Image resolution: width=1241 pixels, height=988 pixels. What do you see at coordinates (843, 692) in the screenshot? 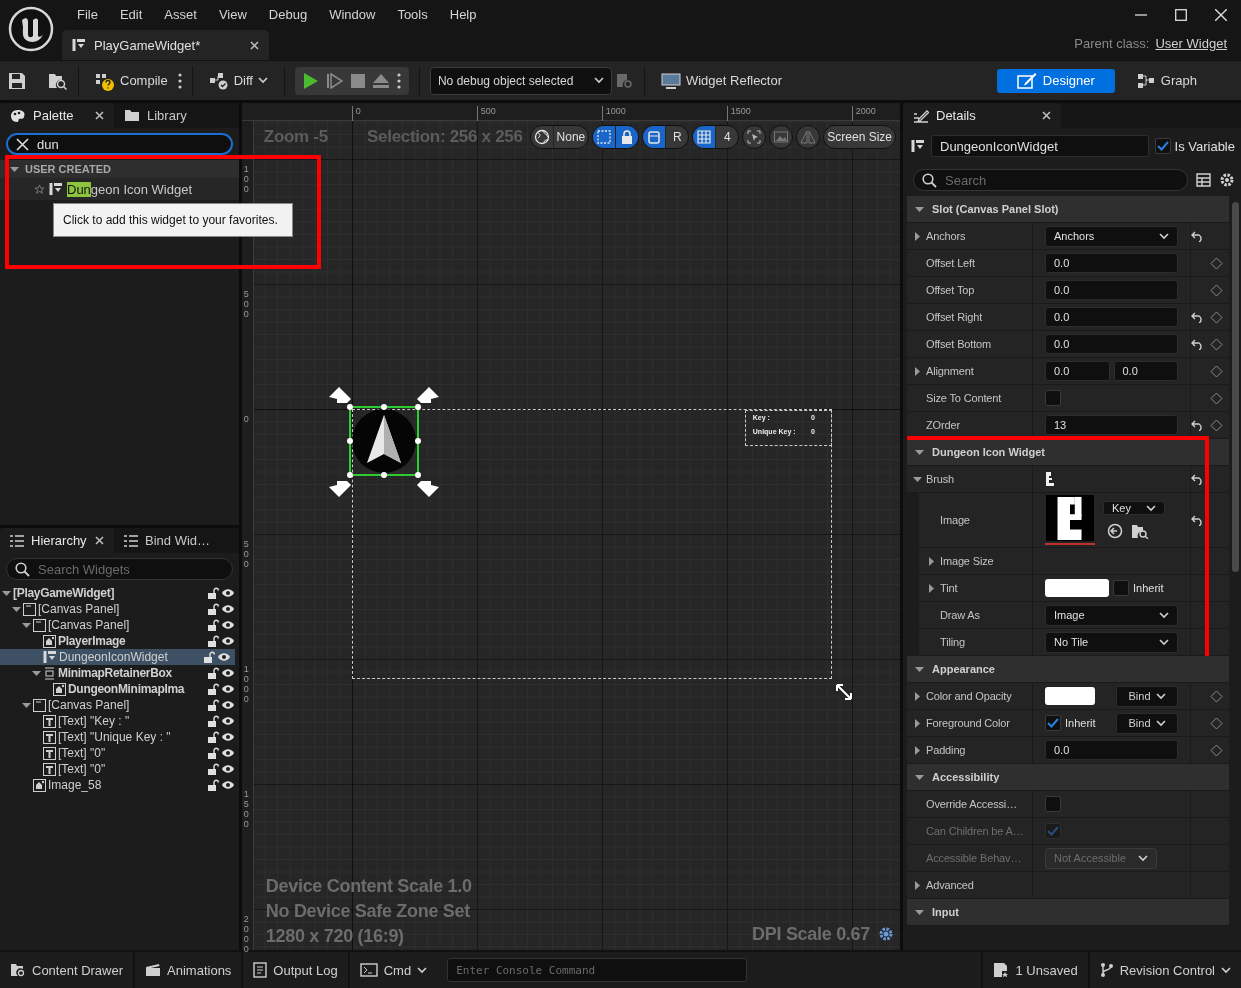
I see `resize-icon` at bounding box center [843, 692].